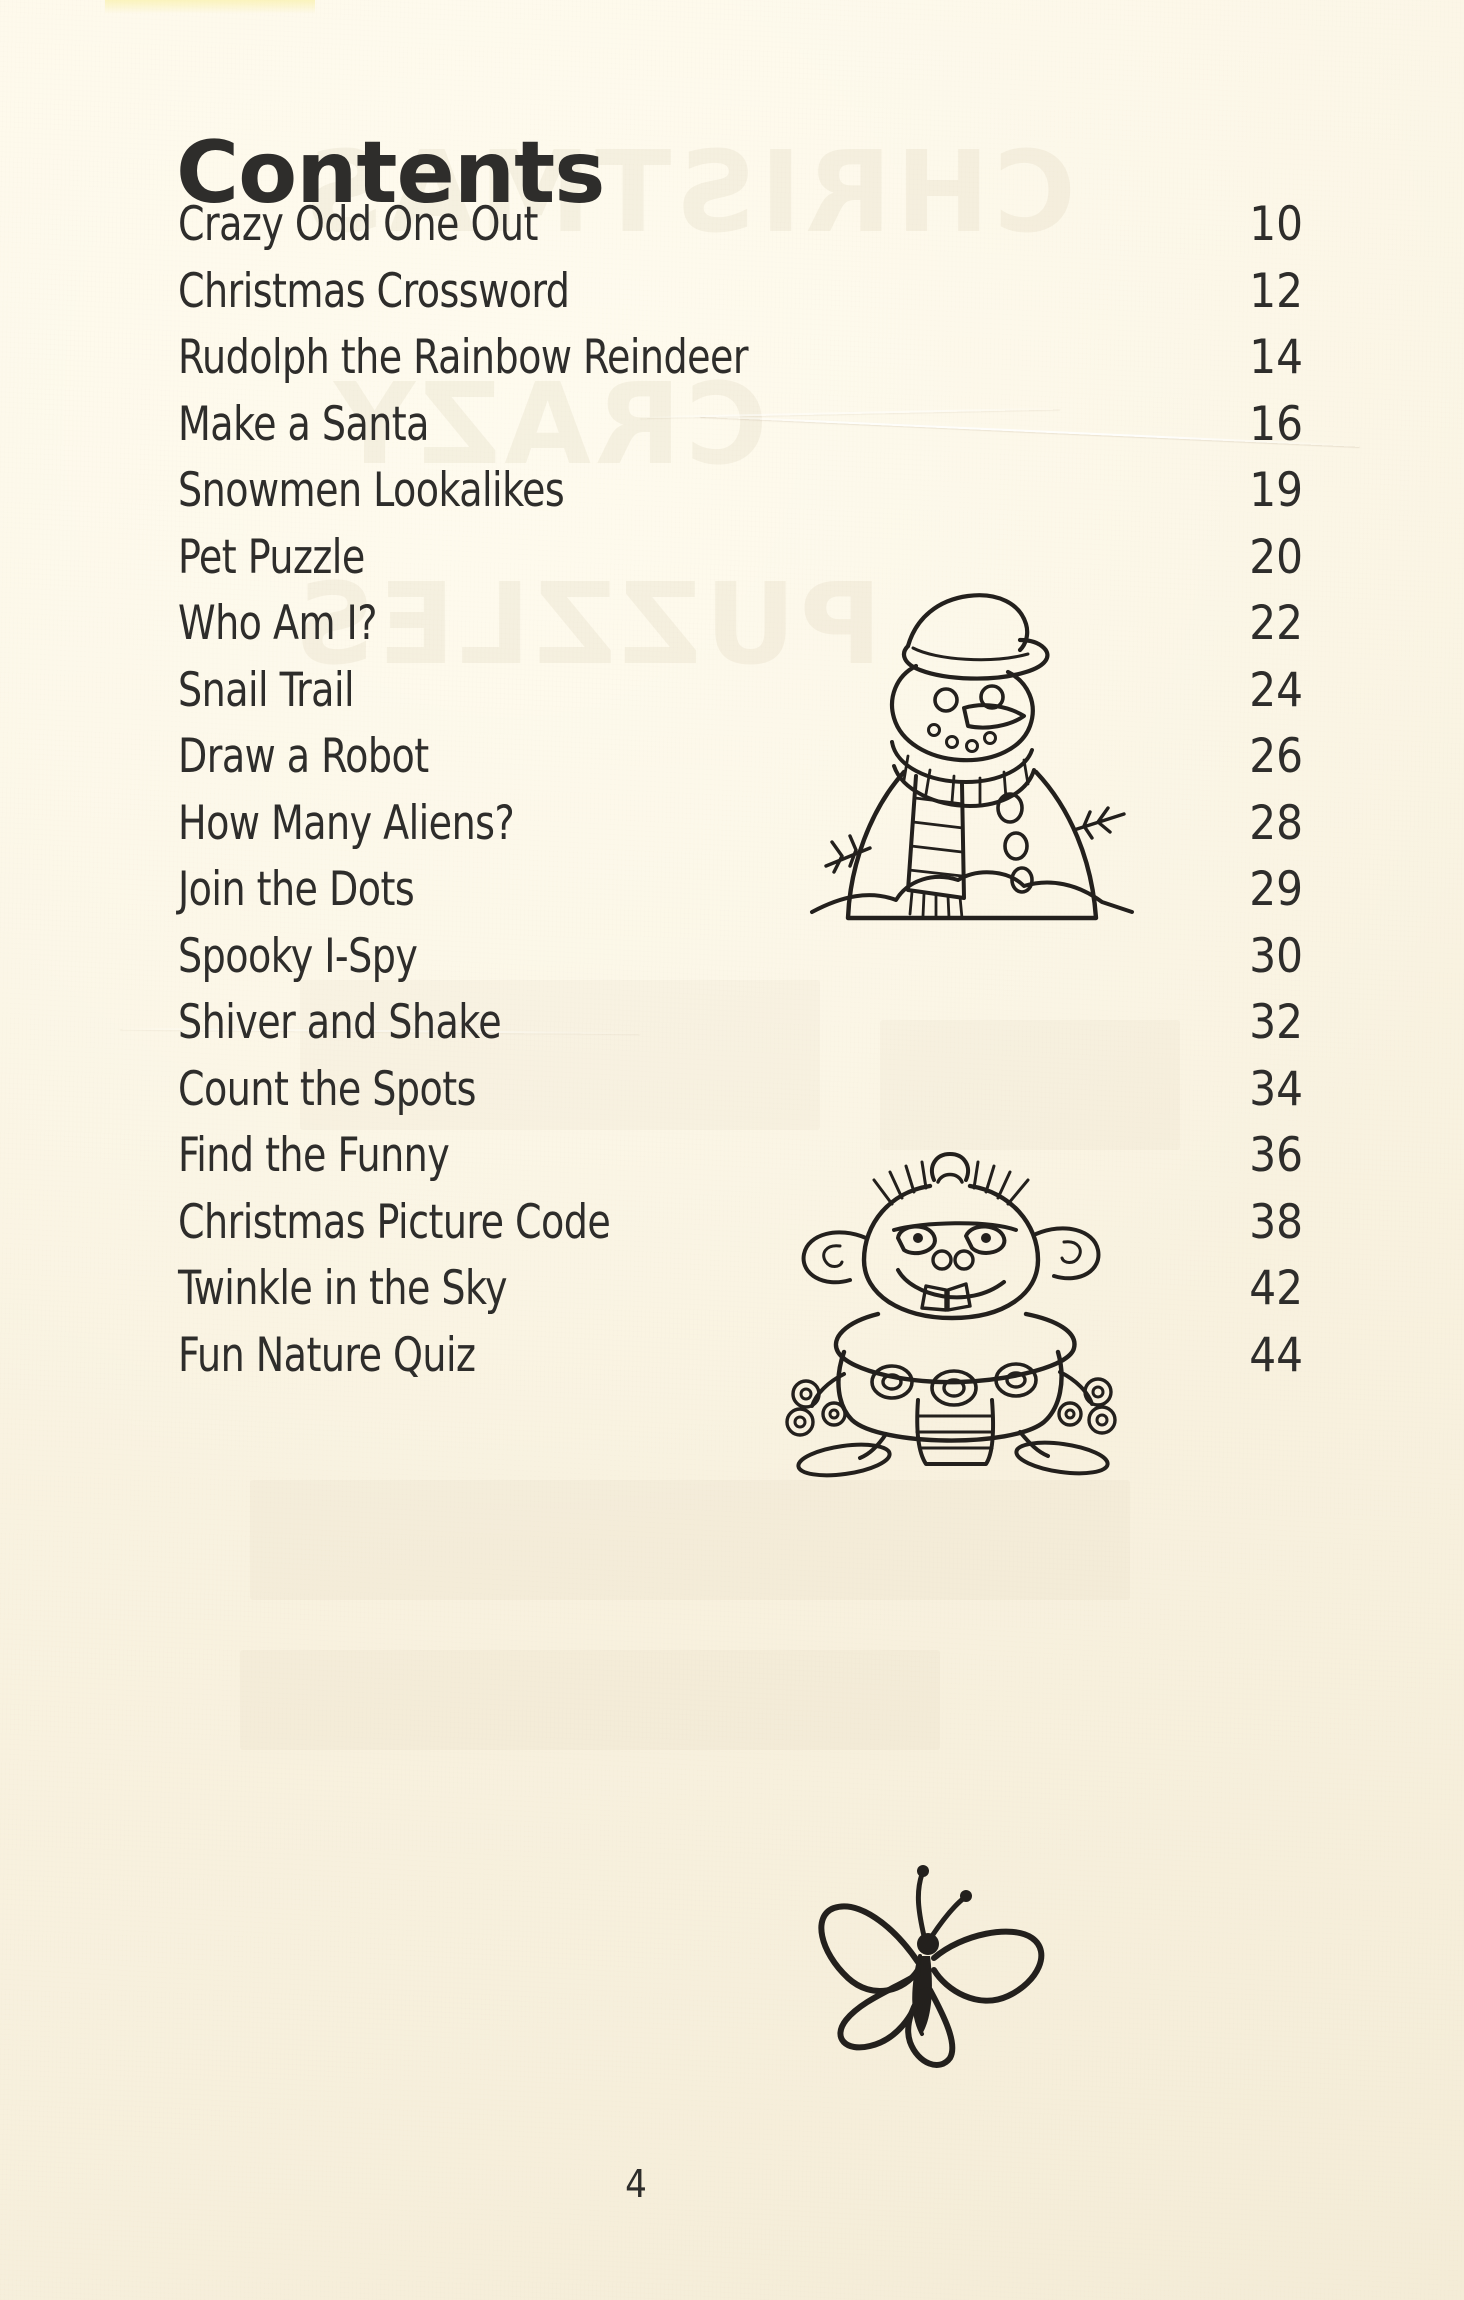 This screenshot has width=1464, height=2300. I want to click on toc-row: Join the Dots 29, so click(740, 890).